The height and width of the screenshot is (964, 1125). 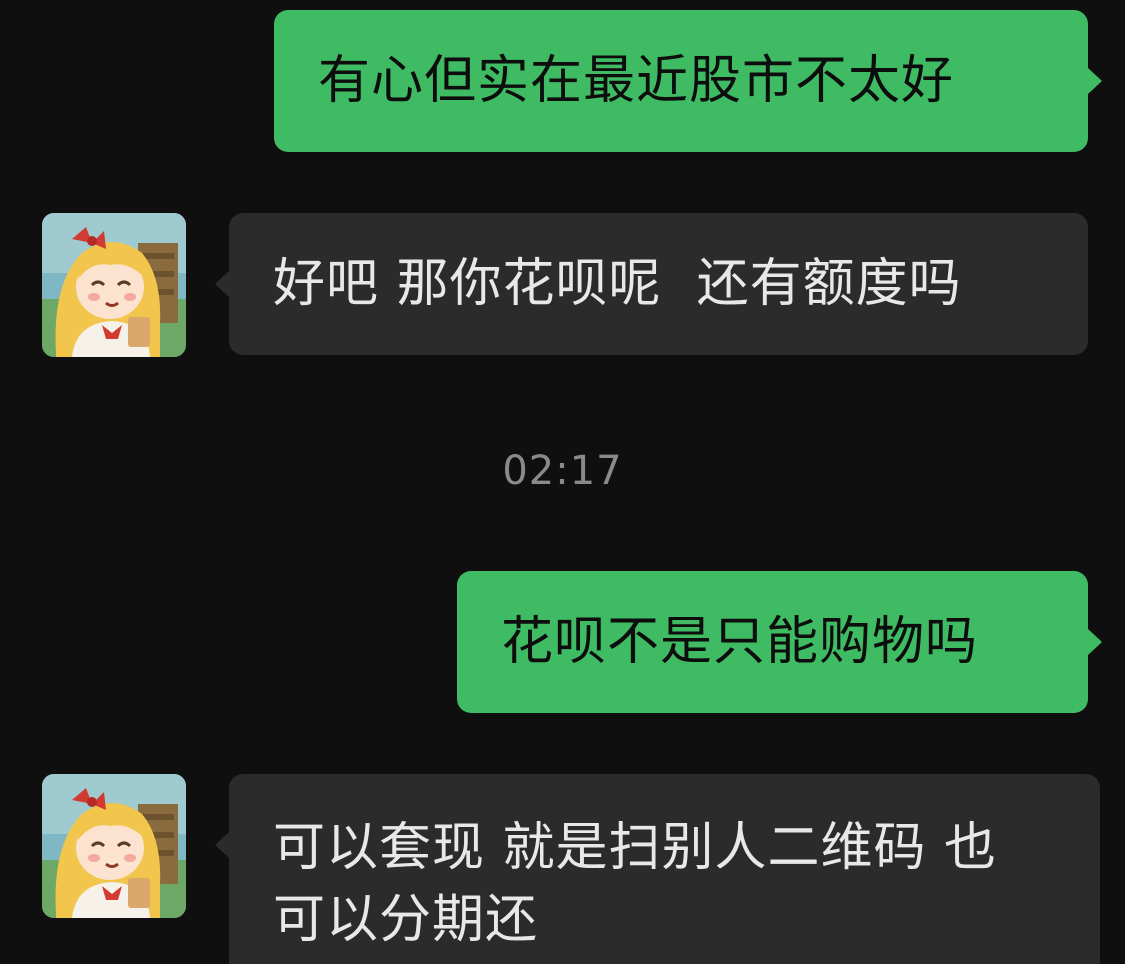 What do you see at coordinates (617, 284) in the screenshot?
I see `message-text: 好吧 那你花呗呢 还有额度吗` at bounding box center [617, 284].